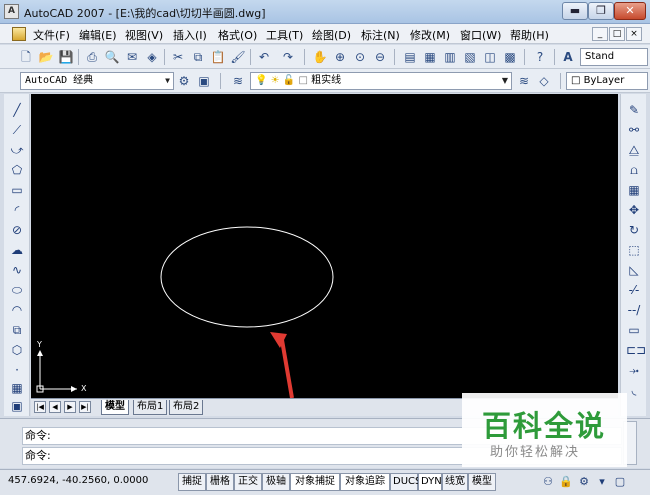 The image size is (650, 495). Describe the element at coordinates (17, 130) in the screenshot. I see `construction-line-icon: ⟋` at that location.